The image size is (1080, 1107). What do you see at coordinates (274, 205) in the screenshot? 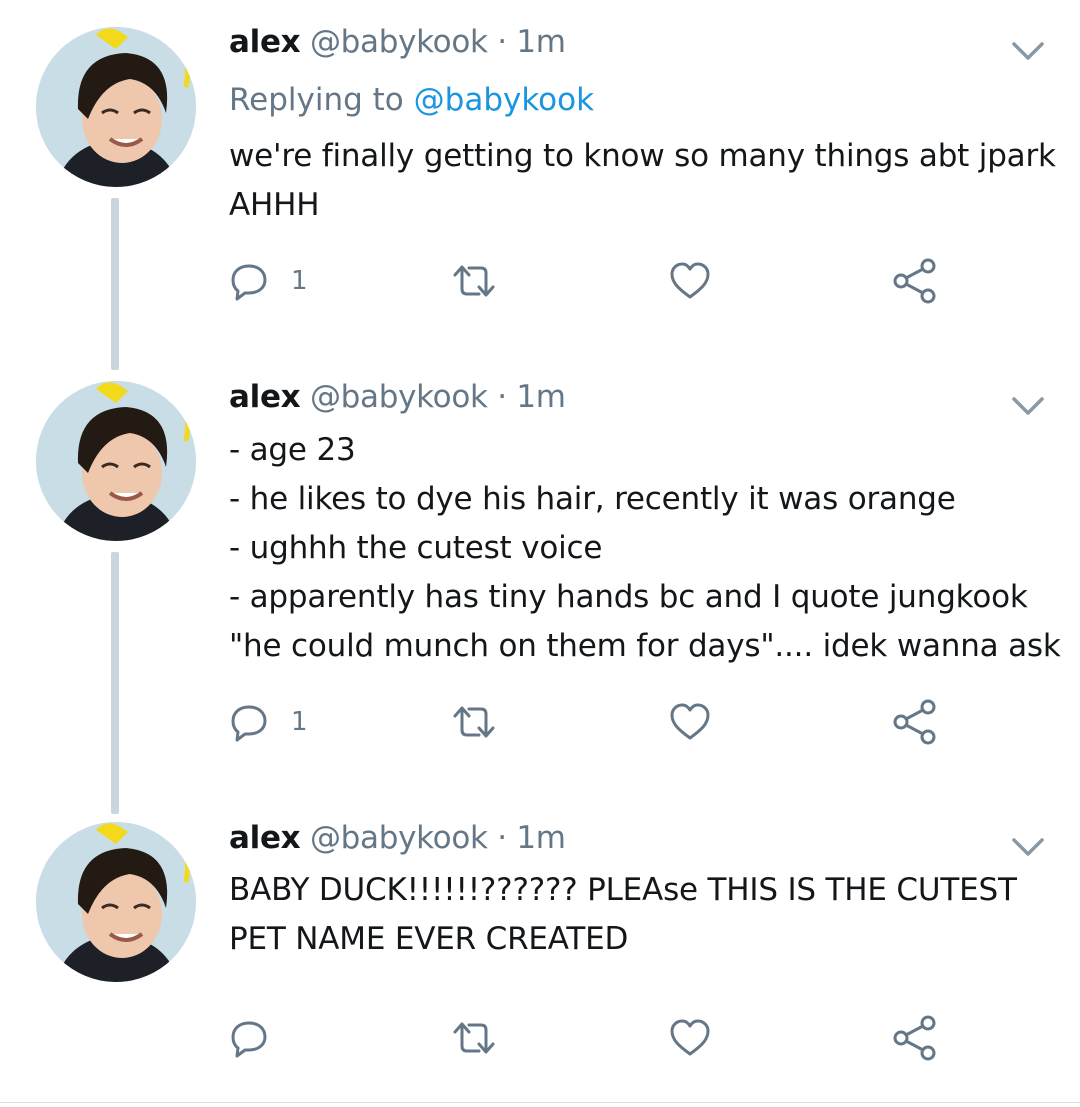
I see `tweet-text-line: AHHH` at bounding box center [274, 205].